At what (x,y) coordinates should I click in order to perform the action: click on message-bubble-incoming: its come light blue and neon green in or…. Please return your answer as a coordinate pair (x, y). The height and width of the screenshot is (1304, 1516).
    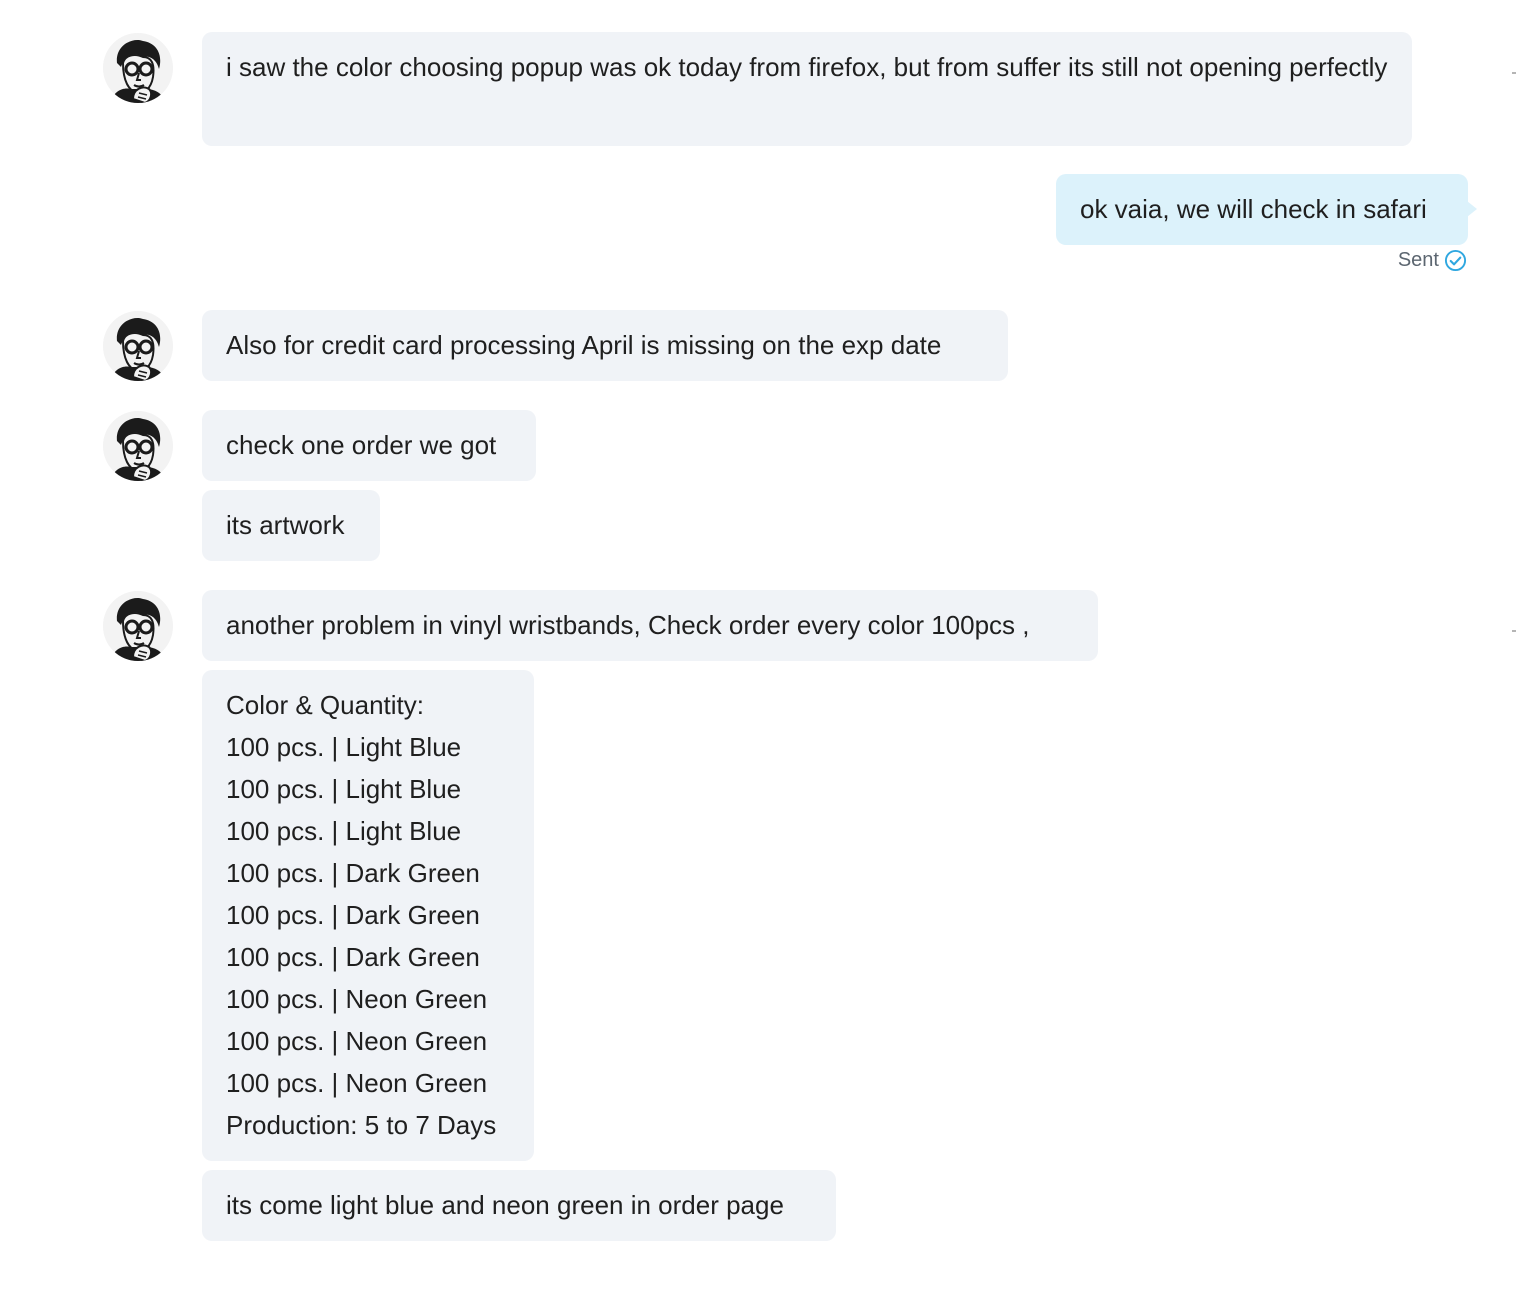
    Looking at the image, I should click on (519, 1205).